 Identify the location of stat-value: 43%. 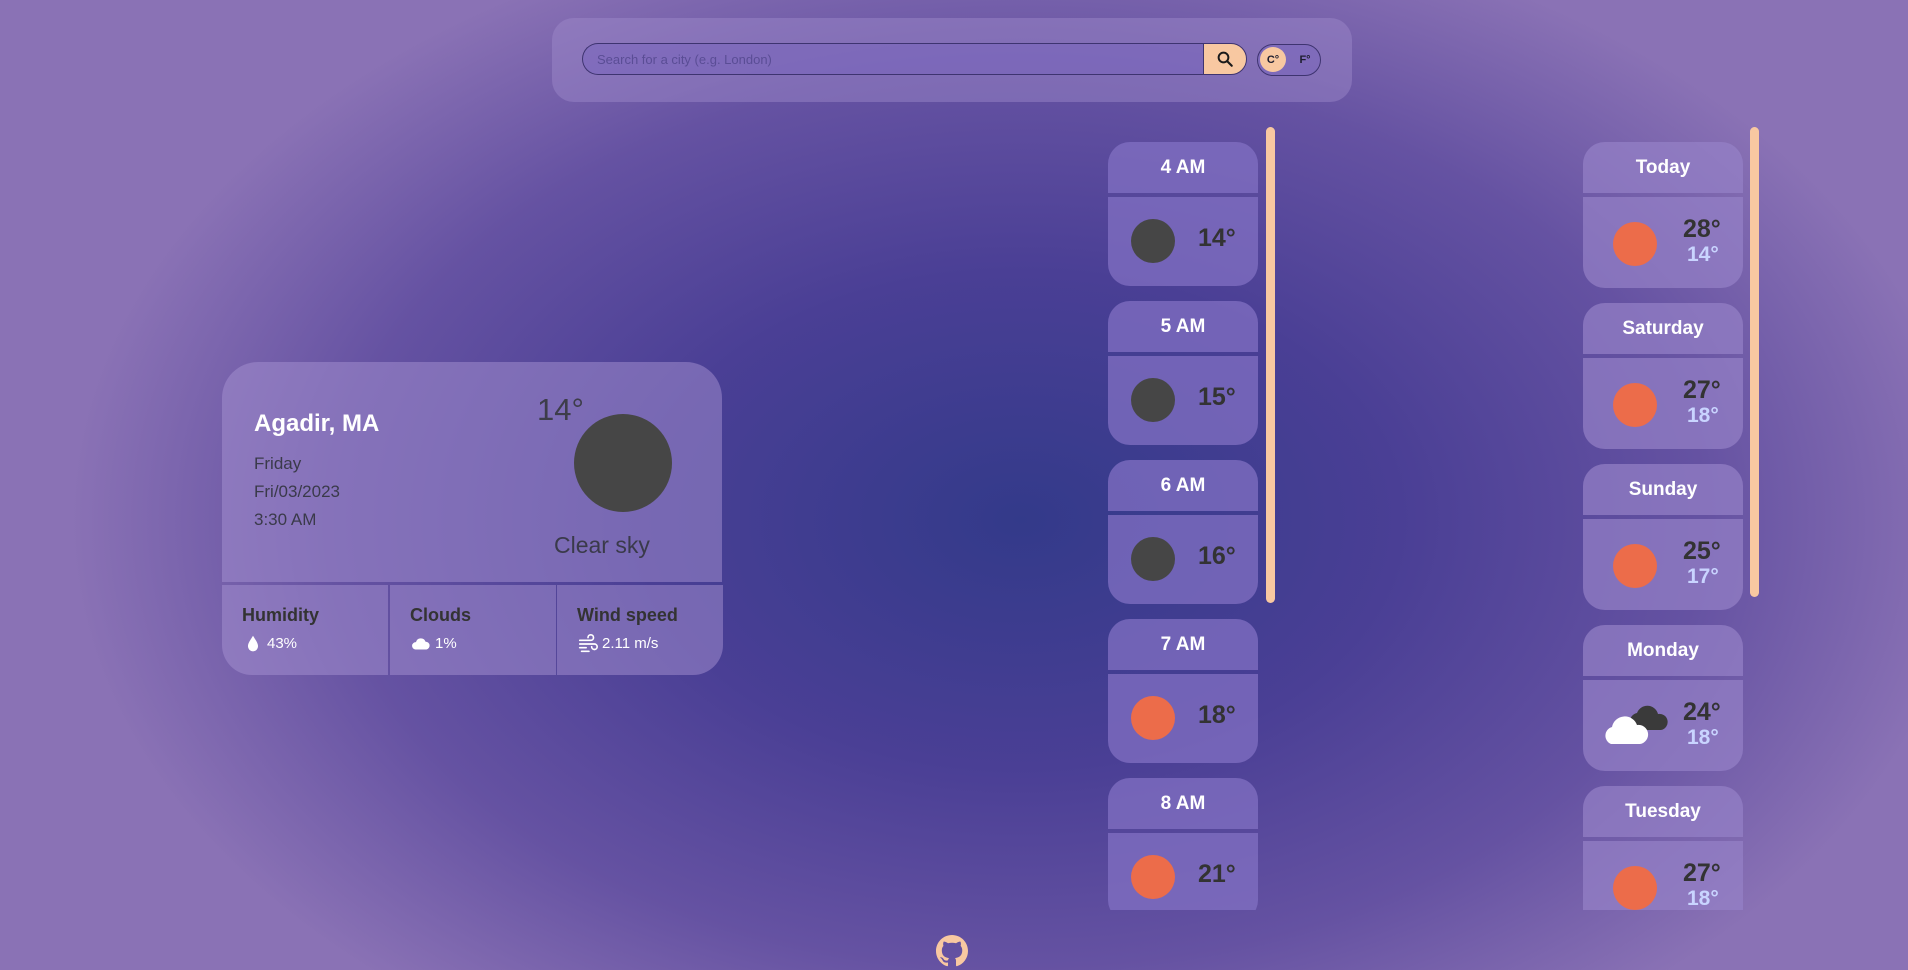
(282, 643).